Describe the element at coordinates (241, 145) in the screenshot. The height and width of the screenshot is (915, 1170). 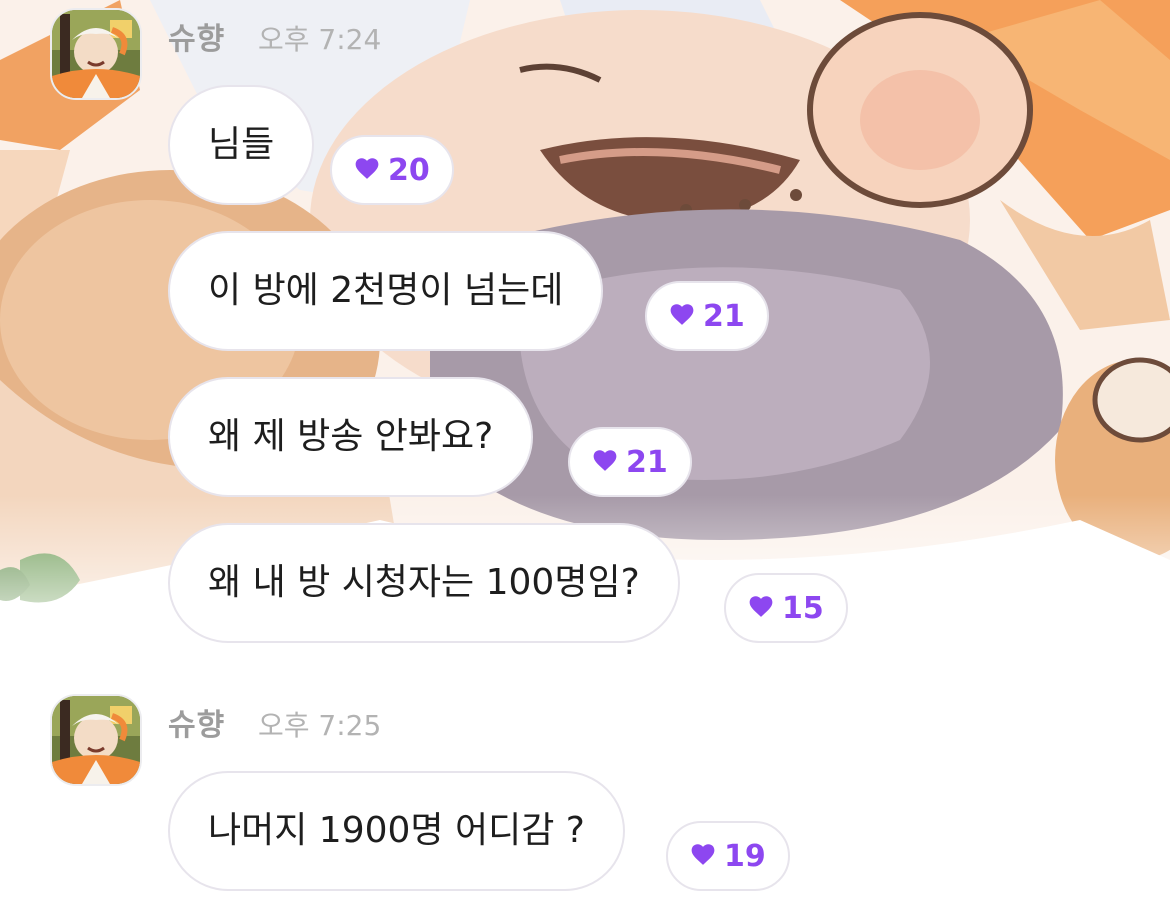
I see `message-bubble: 님들` at that location.